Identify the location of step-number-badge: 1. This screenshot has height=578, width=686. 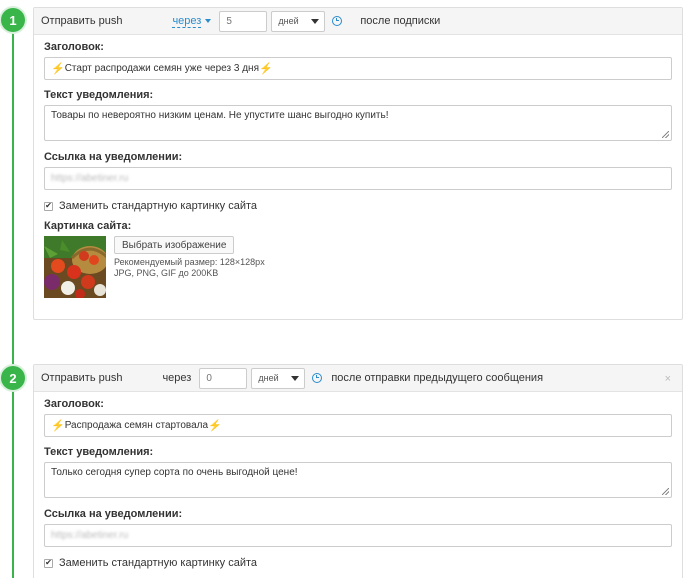
(13, 20).